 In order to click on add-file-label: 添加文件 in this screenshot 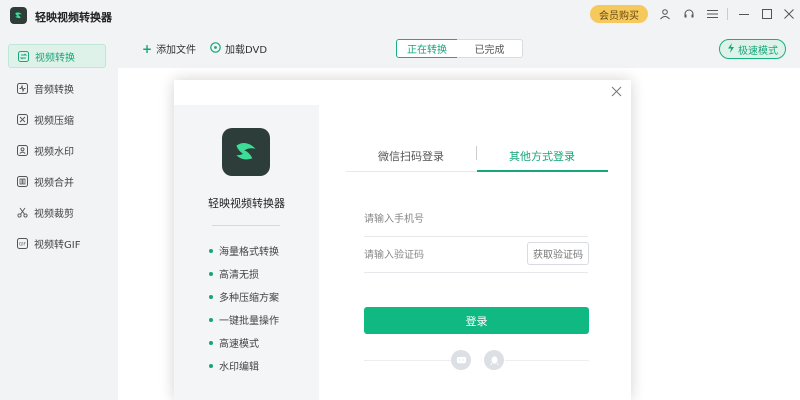, I will do `click(176, 50)`.